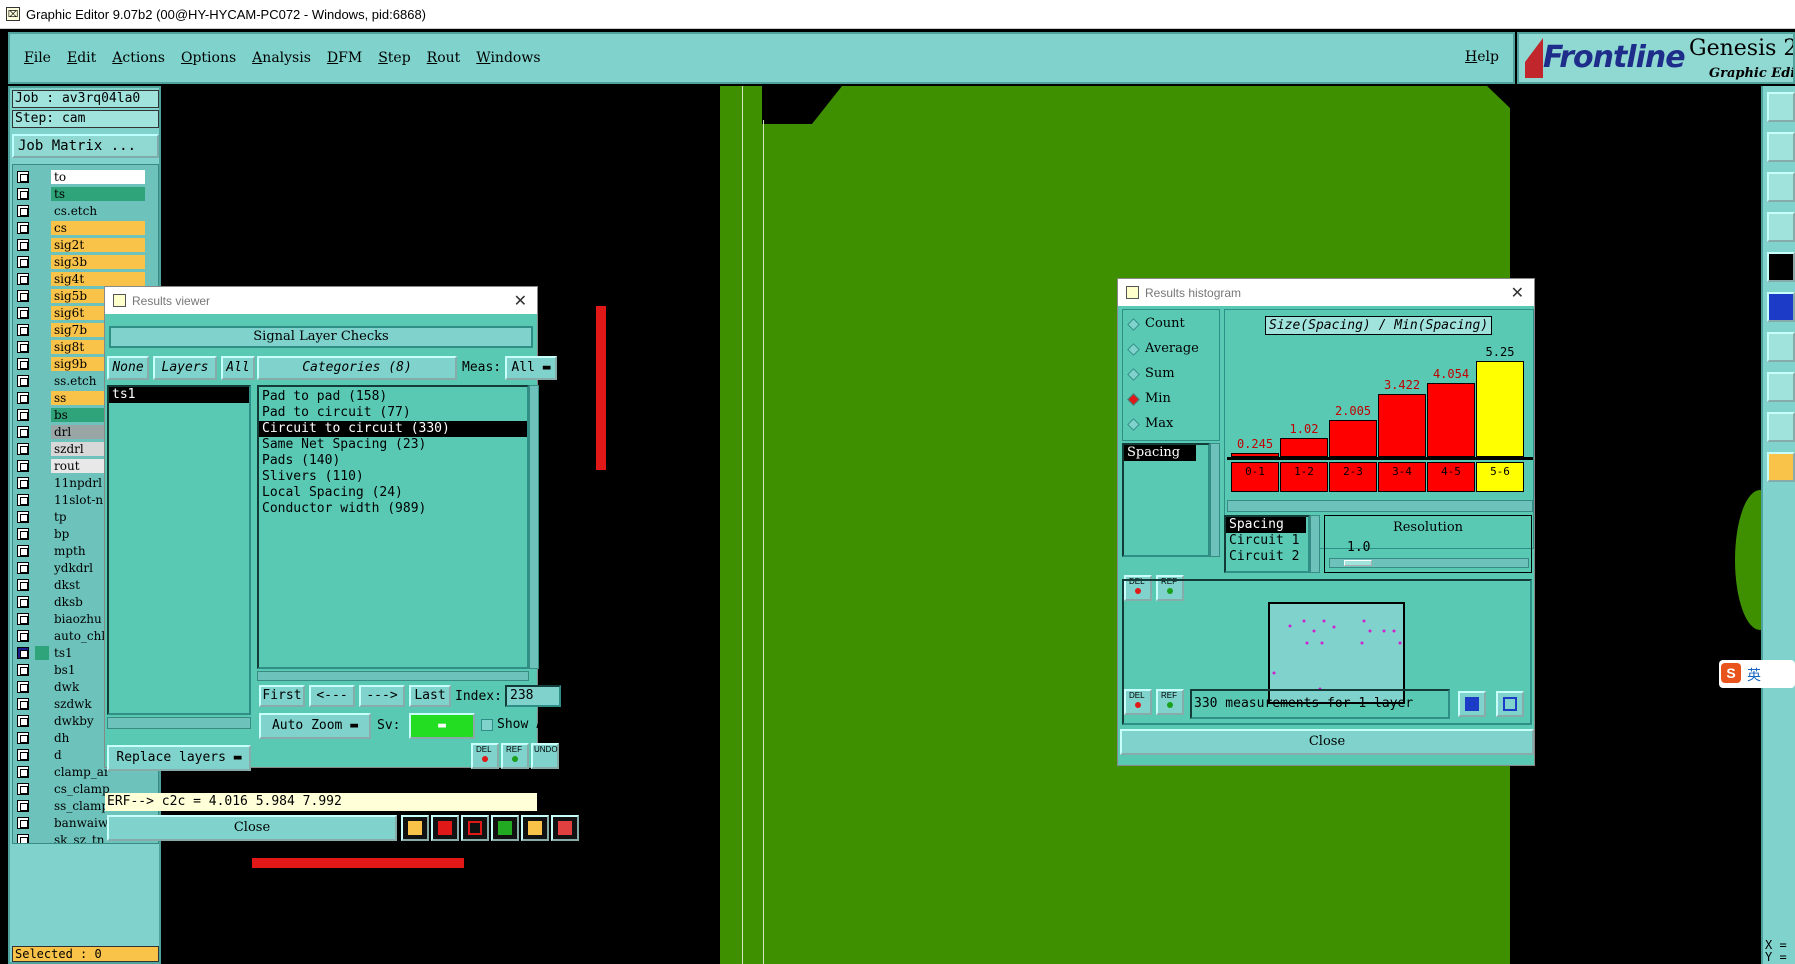 The image size is (1795, 964). I want to click on zoom-chart-icon, so click(1510, 704).